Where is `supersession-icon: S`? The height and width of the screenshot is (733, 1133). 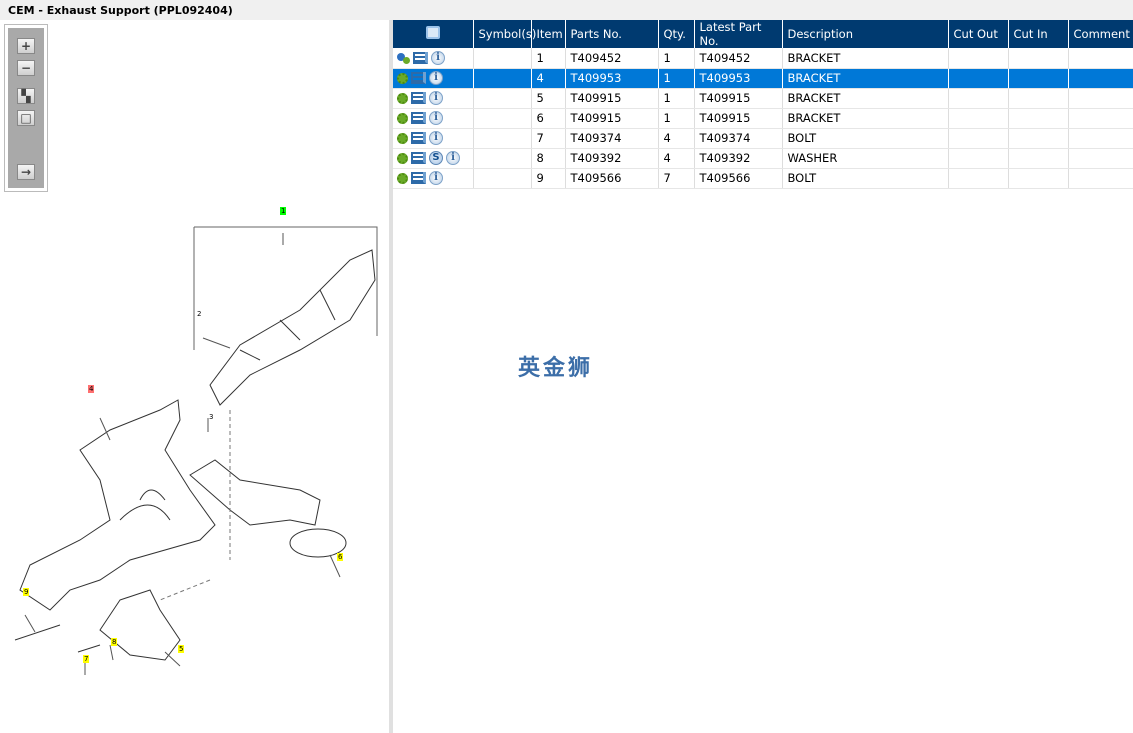 supersession-icon: S is located at coordinates (436, 158).